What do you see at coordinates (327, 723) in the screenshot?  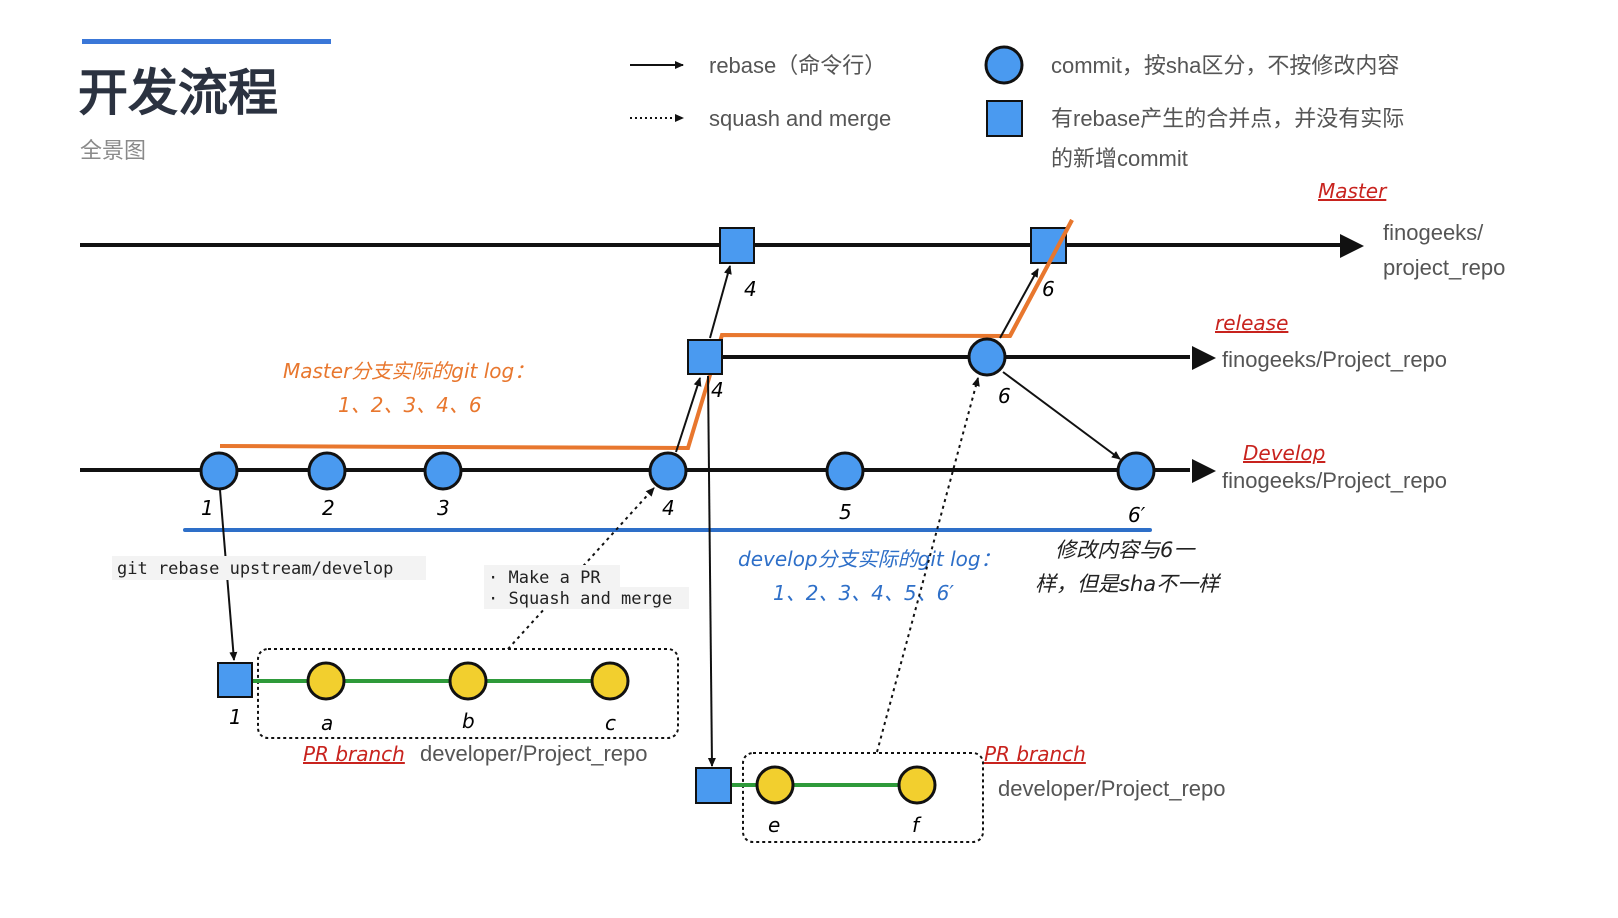 I see `pr1-commit-label: a` at bounding box center [327, 723].